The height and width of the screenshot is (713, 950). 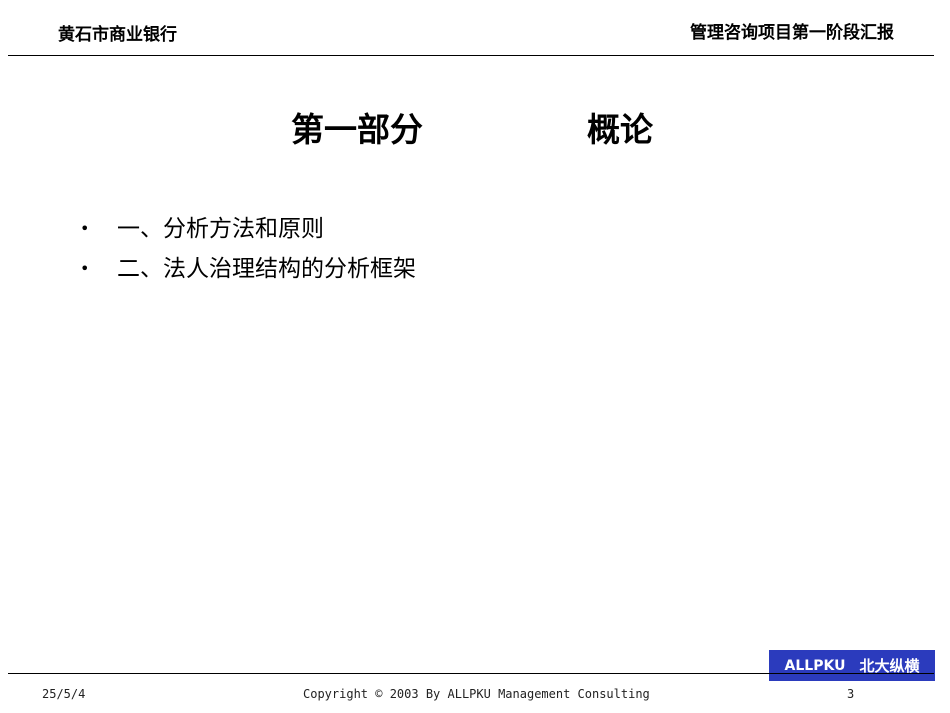 I want to click on footer-date: 25/5/4, so click(x=64, y=694).